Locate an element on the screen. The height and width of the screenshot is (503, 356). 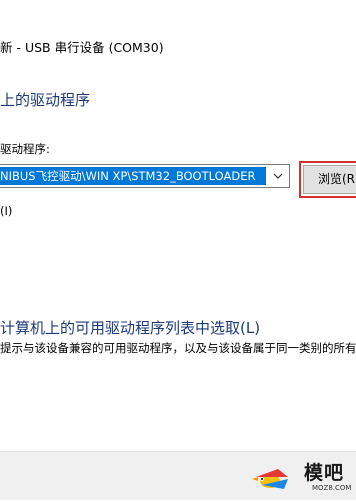
watermark-subtext: MOZ8.COM is located at coordinates (332, 488).